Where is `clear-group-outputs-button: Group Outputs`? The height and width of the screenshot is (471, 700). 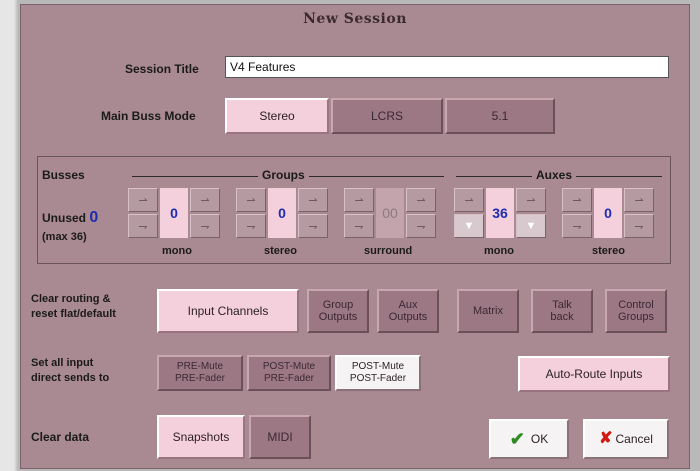
clear-group-outputs-button: Group Outputs is located at coordinates (338, 311).